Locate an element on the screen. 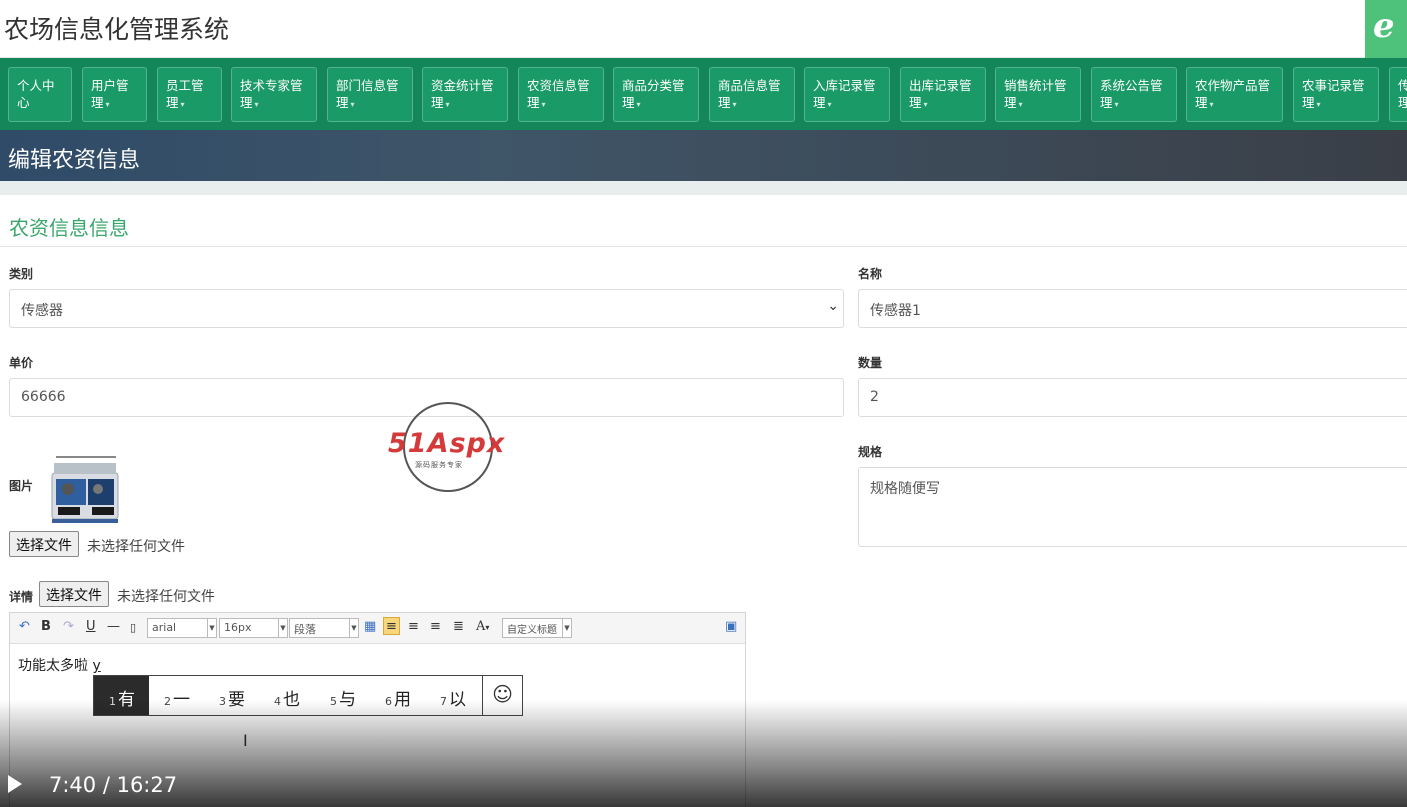 The width and height of the screenshot is (1407, 807). nav-item-truncated: 传 理 is located at coordinates (1398, 94).